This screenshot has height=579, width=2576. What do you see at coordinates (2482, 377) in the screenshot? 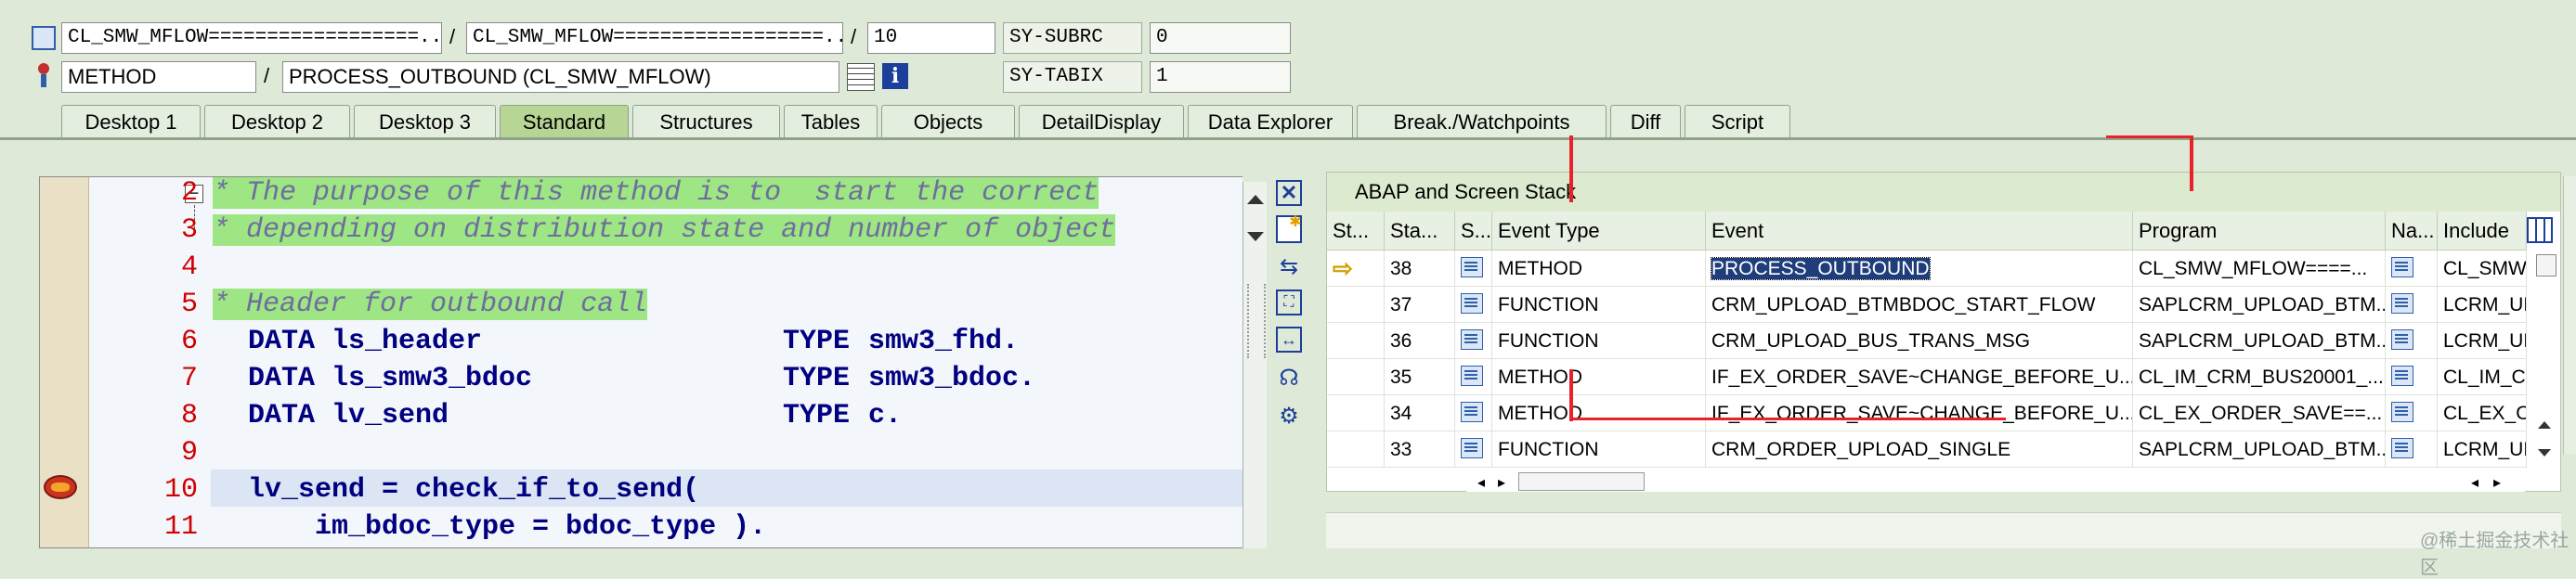
I see `include-cell: CL_IM_CRM` at bounding box center [2482, 377].